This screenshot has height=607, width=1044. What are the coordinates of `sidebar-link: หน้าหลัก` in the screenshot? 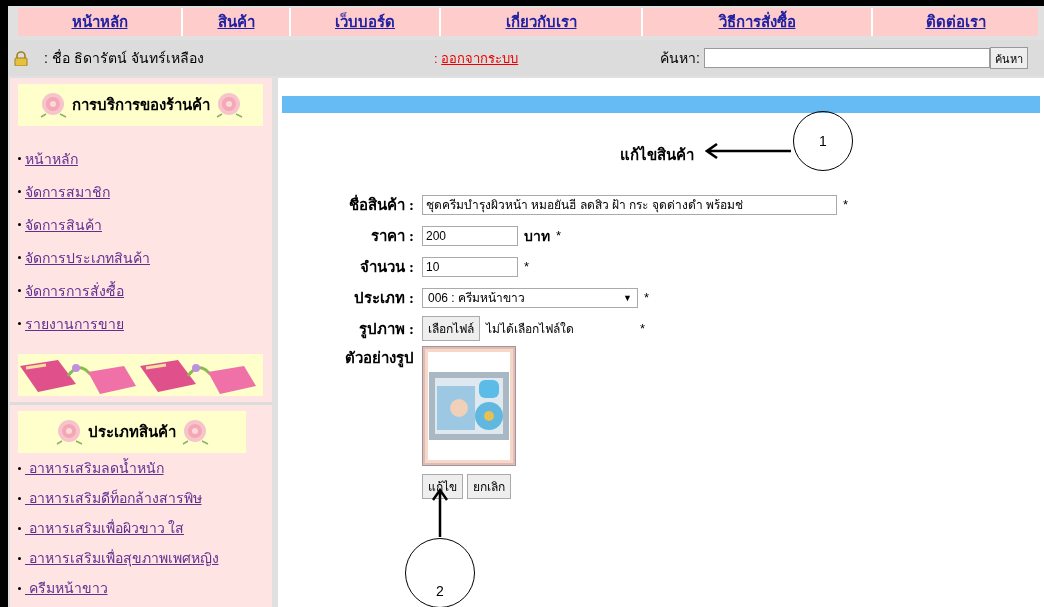 It's located at (51, 158).